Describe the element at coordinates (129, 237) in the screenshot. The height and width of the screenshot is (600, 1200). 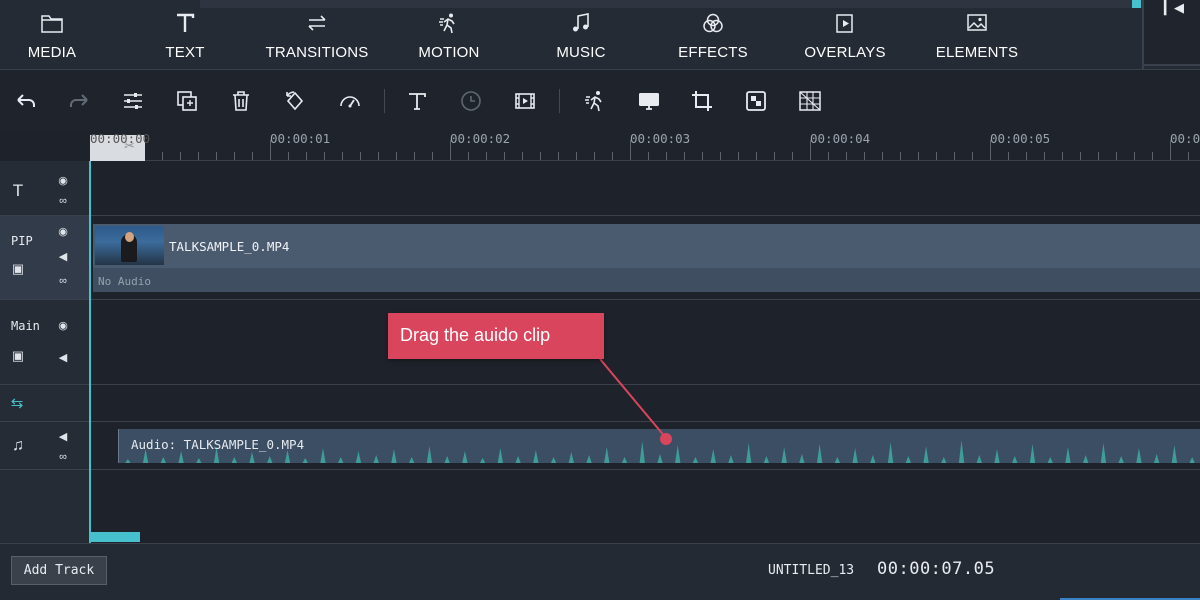
I see `thumbnail-face` at that location.